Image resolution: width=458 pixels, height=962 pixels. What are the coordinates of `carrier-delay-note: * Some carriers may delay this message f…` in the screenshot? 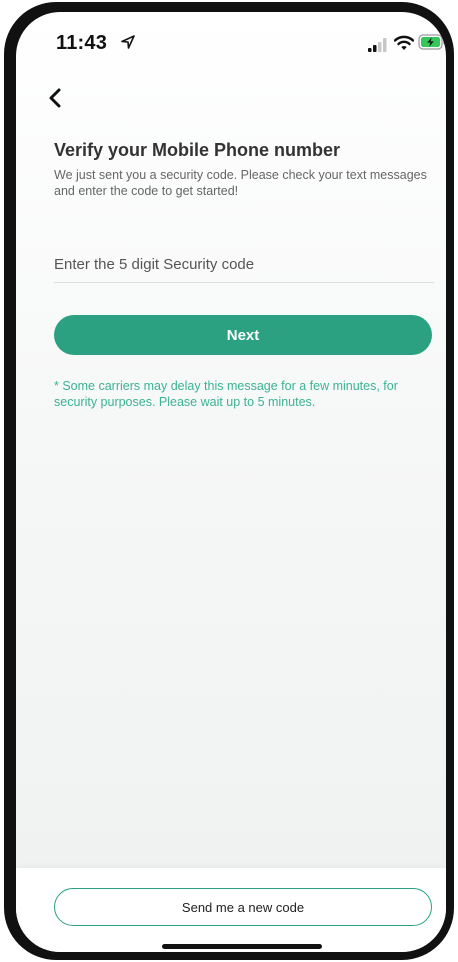 It's located at (226, 394).